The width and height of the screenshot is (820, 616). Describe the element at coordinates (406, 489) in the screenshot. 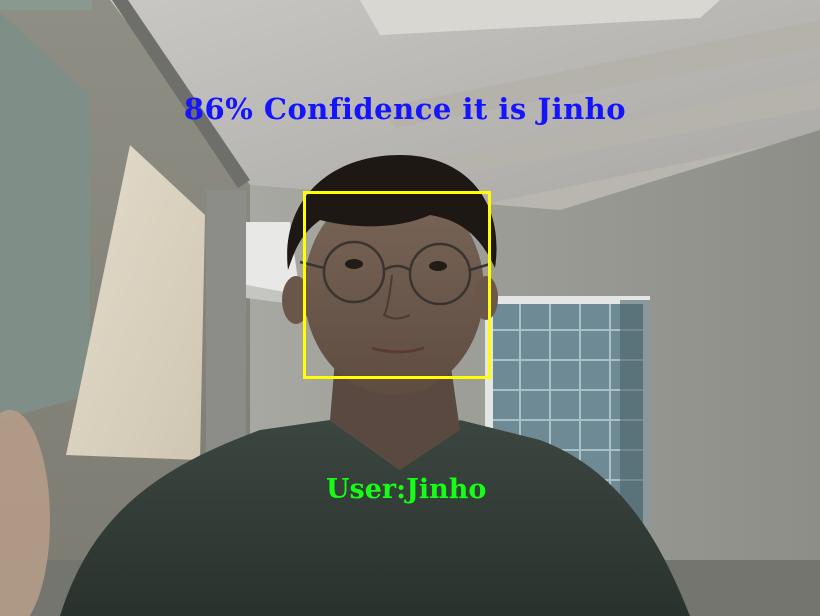

I see `recognized-user-label: User:Jinho` at that location.